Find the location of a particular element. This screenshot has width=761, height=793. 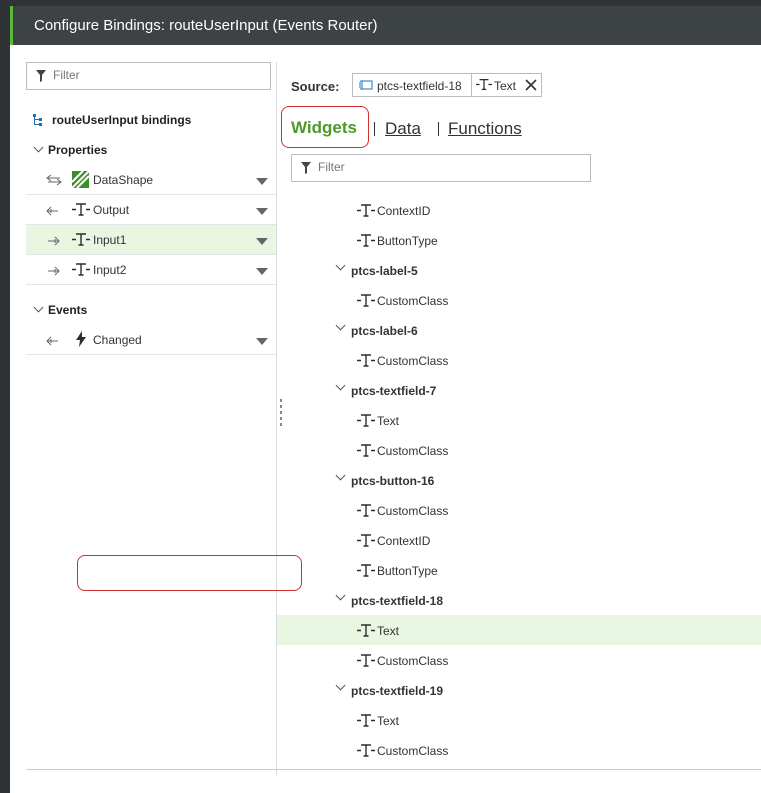

arrow-right-icon is located at coordinates (54, 241).